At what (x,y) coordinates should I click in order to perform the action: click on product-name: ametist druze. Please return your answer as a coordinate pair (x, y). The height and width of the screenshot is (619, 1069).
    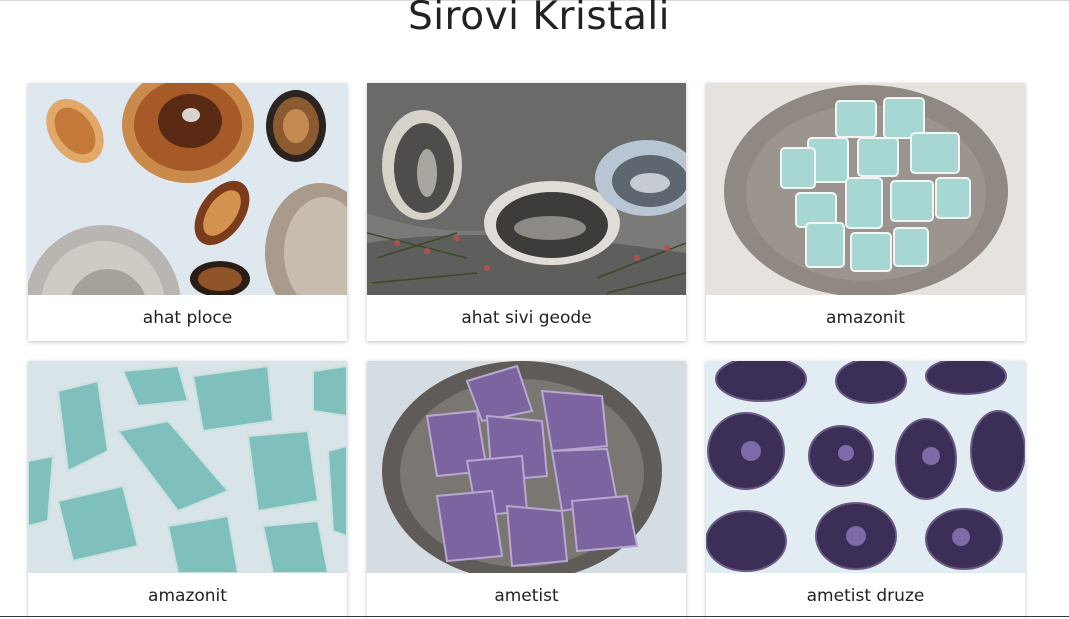
    Looking at the image, I should click on (865, 596).